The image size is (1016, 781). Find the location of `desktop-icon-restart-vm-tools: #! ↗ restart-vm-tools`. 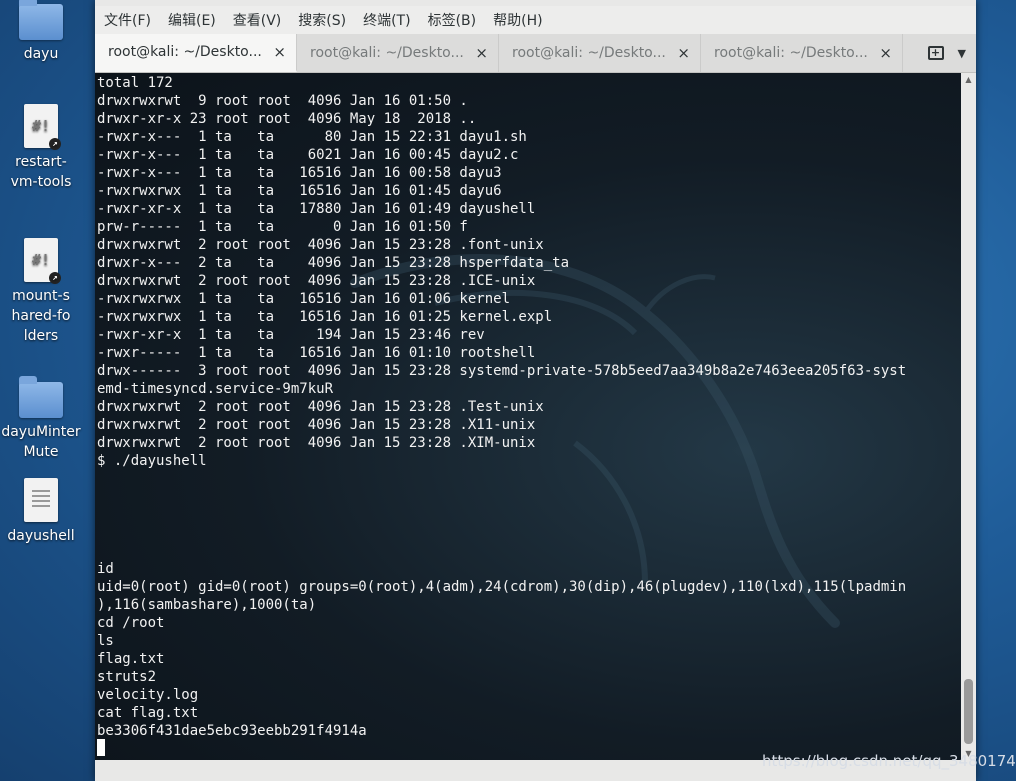

desktop-icon-restart-vm-tools: #! ↗ restart-vm-tools is located at coordinates (41, 148).